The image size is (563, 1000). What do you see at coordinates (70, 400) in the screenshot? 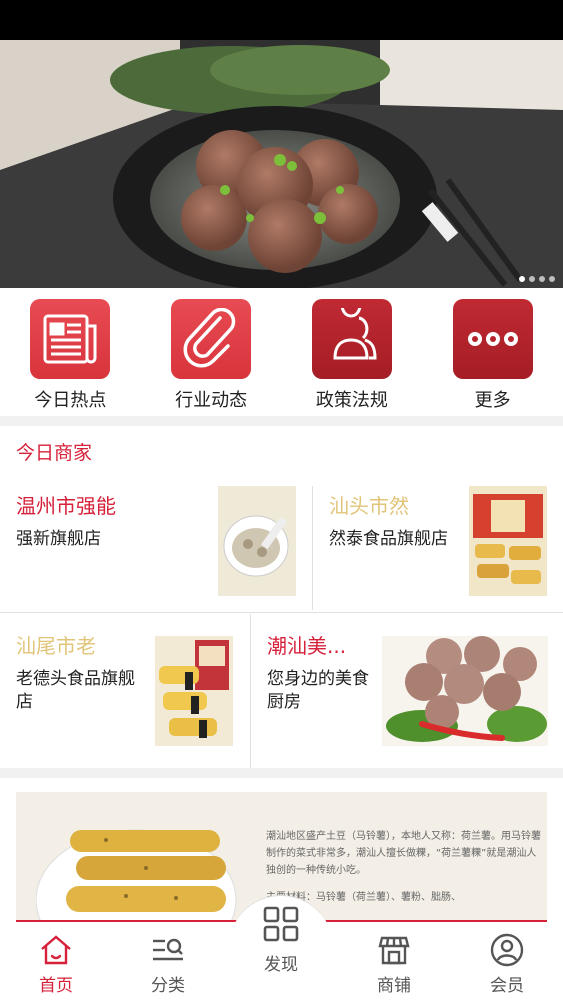
I see `quick-nav-label: 今日热点` at bounding box center [70, 400].